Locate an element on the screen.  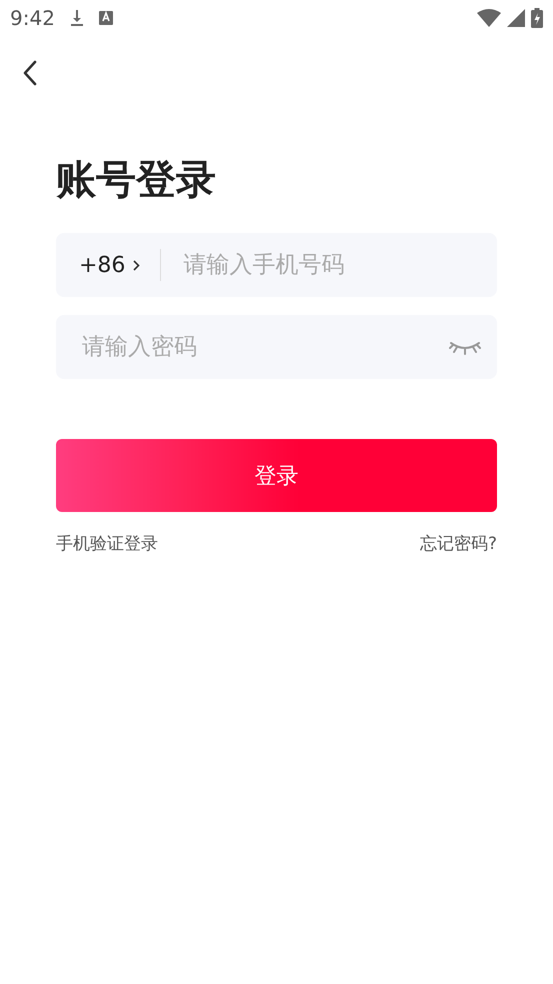
country-code-selector: +86 is located at coordinates (98, 265).